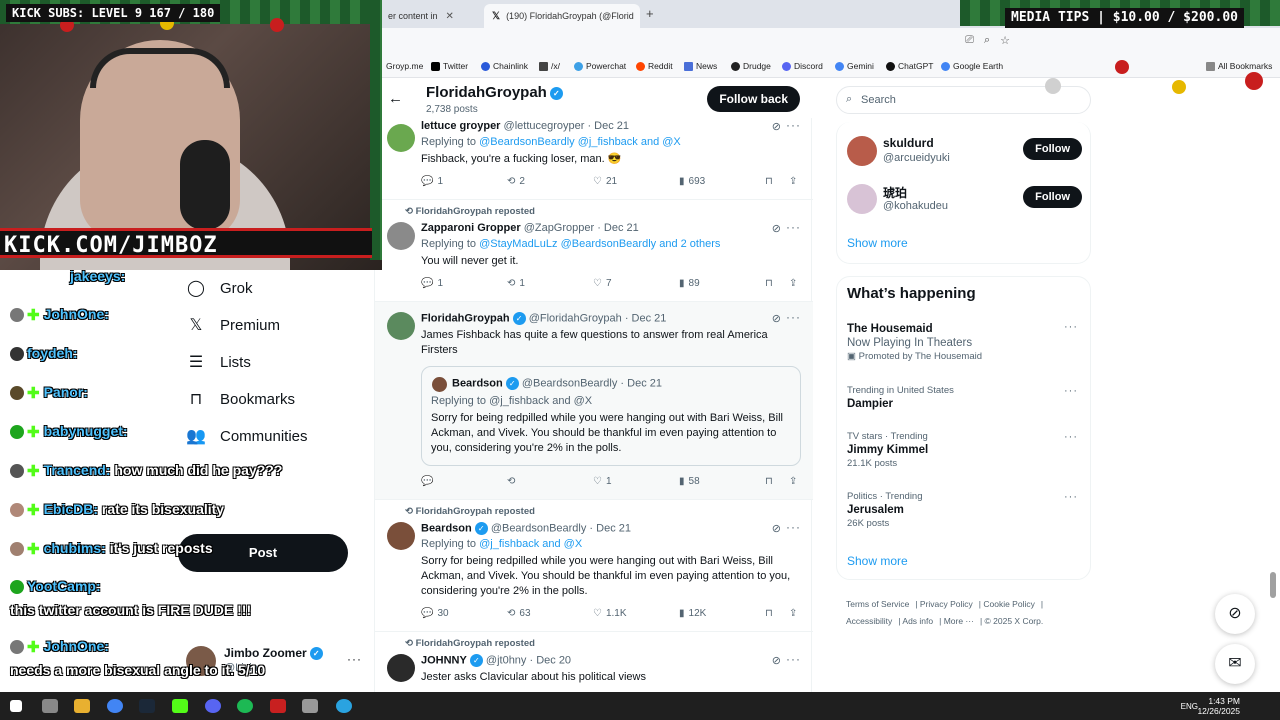  I want to click on bookmark-gemini: Gemini, so click(854, 66).